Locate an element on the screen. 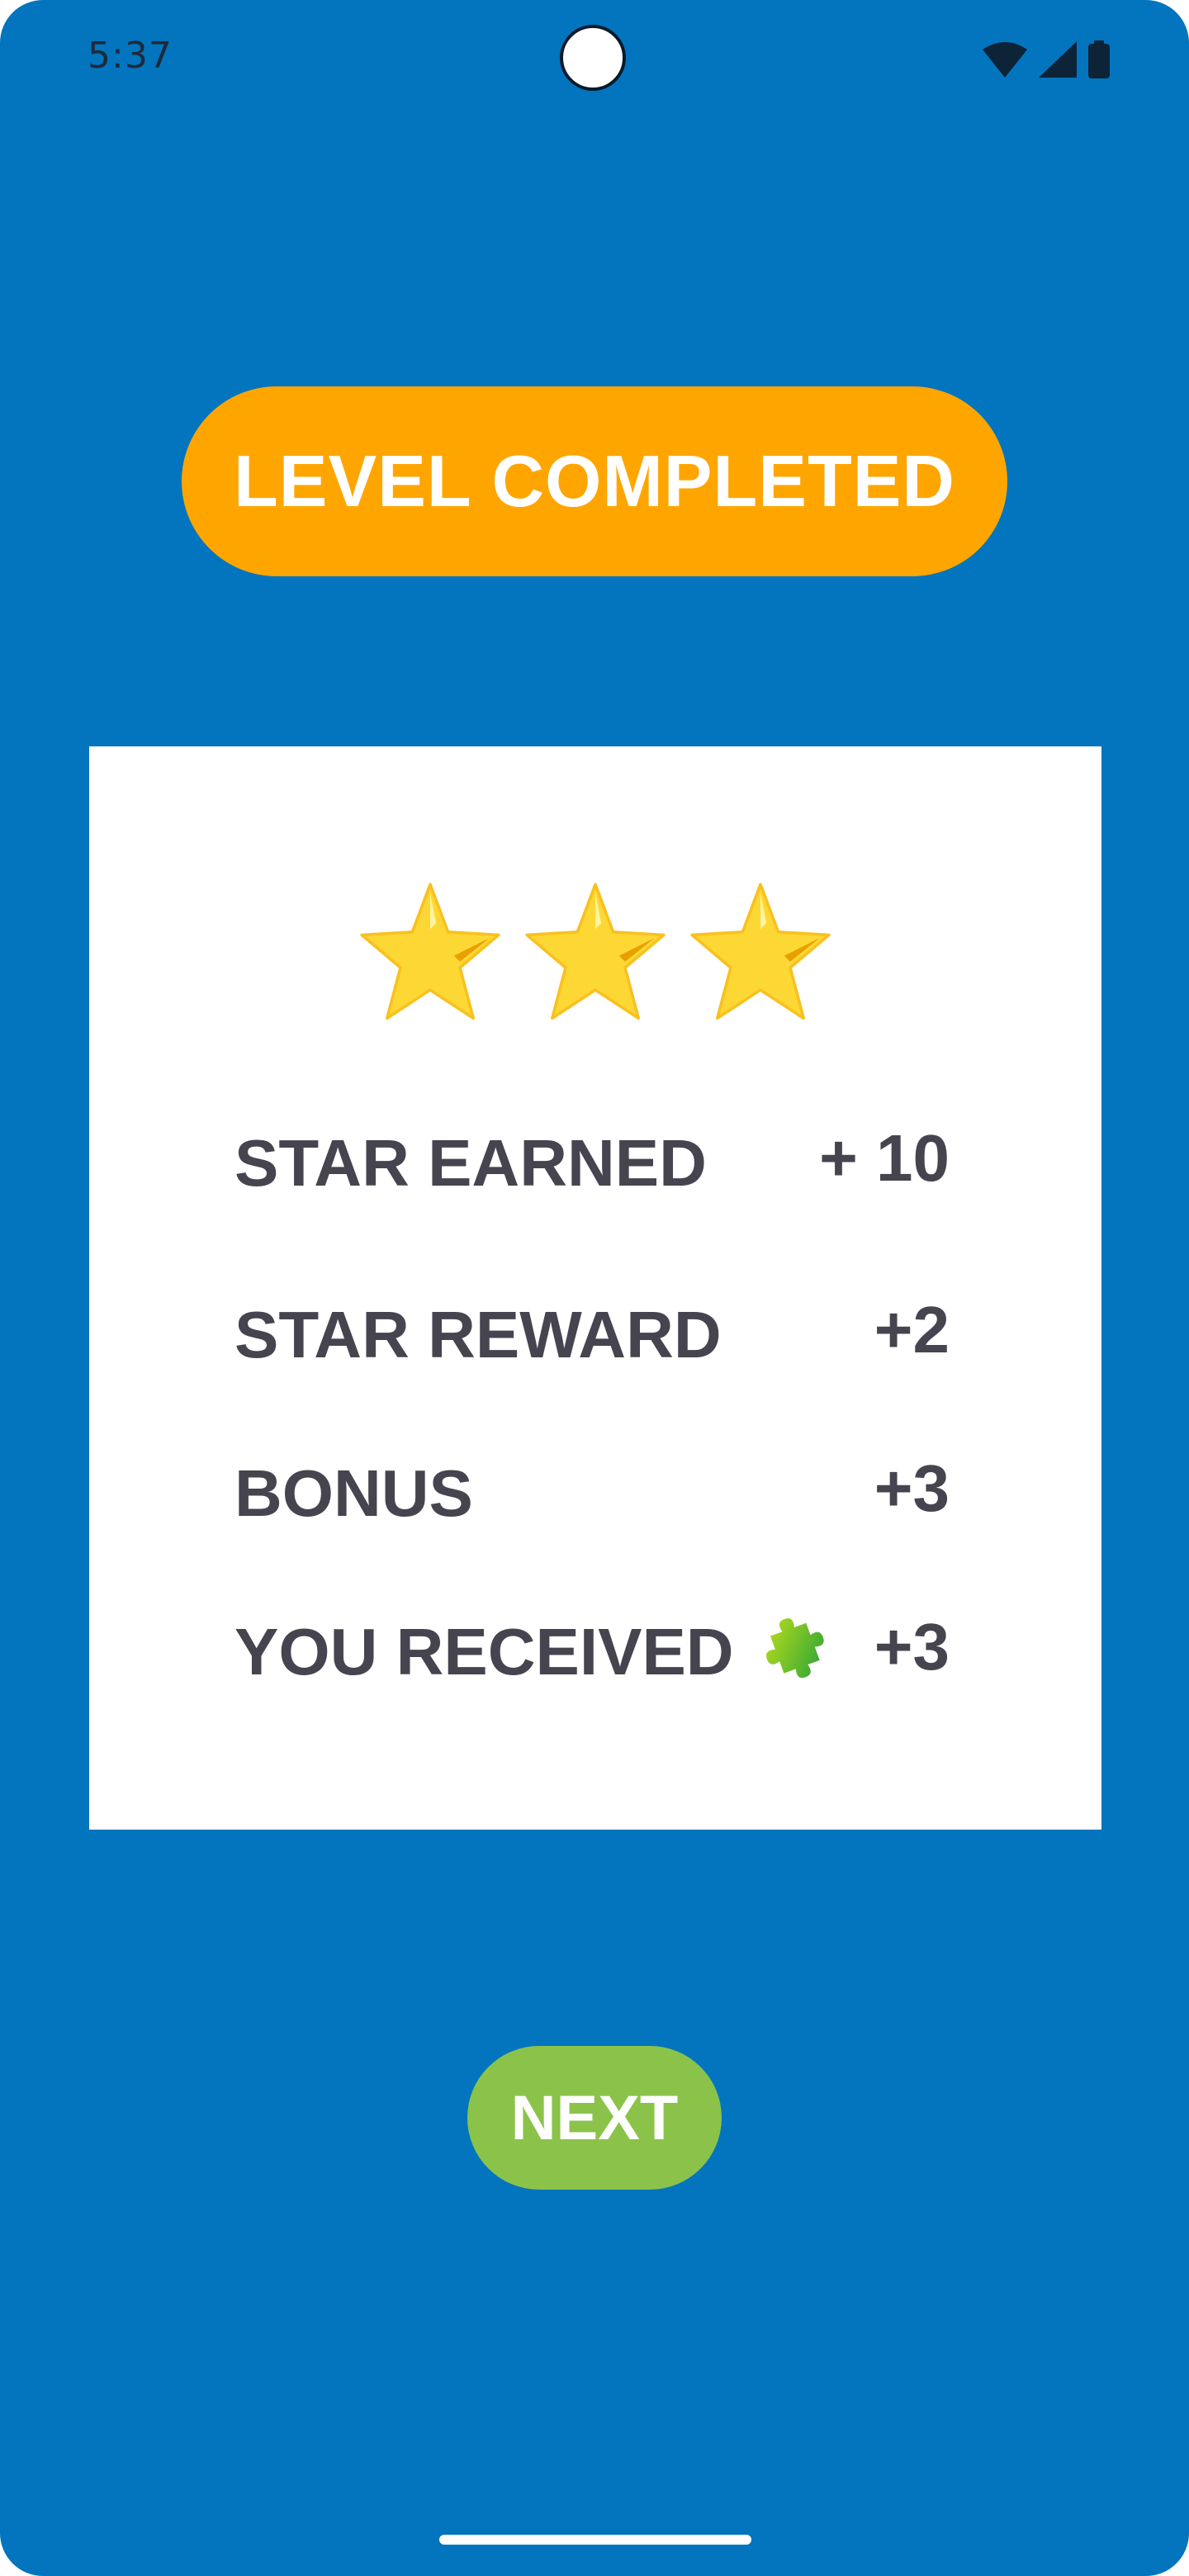 The height and width of the screenshot is (2576, 1189). star-rating is located at coordinates (595, 956).